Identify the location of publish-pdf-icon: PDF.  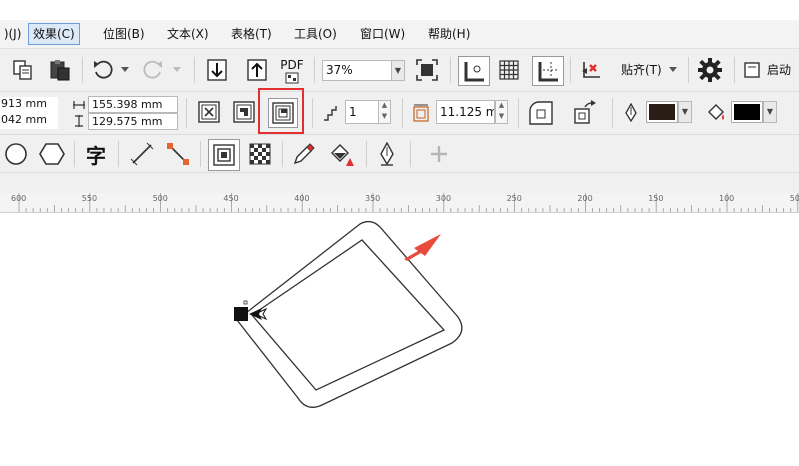
(292, 71).